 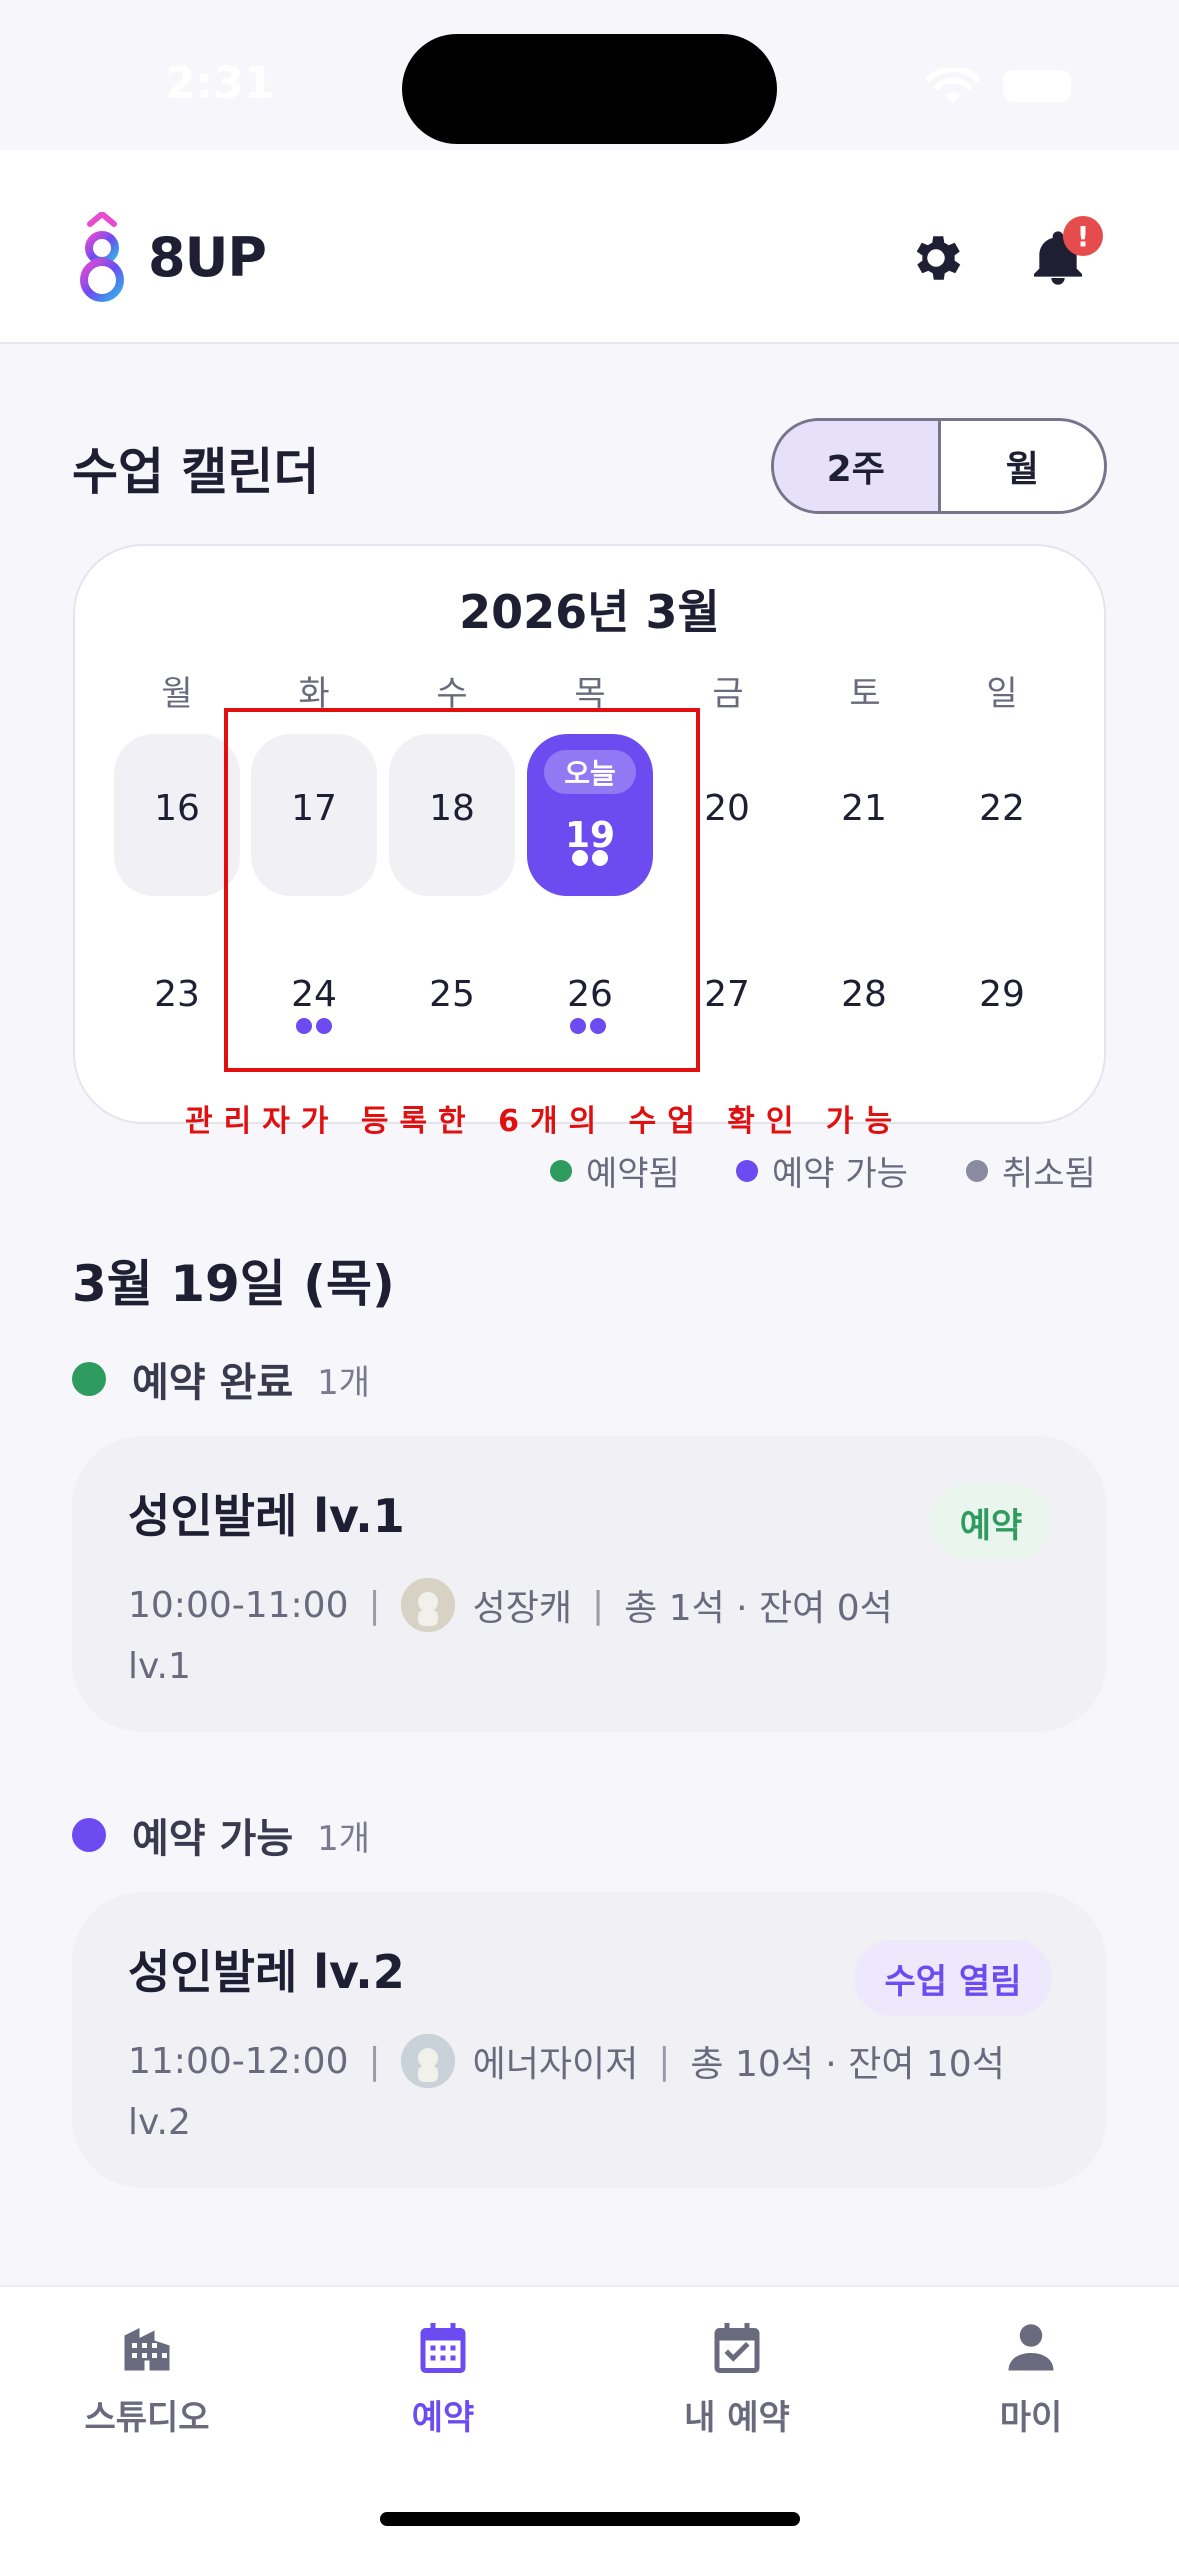 What do you see at coordinates (864, 808) in the screenshot?
I see `day-number: 21` at bounding box center [864, 808].